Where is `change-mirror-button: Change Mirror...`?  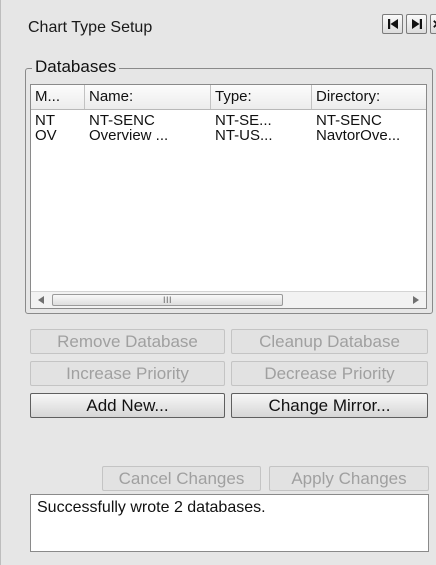
change-mirror-button: Change Mirror... is located at coordinates (329, 405).